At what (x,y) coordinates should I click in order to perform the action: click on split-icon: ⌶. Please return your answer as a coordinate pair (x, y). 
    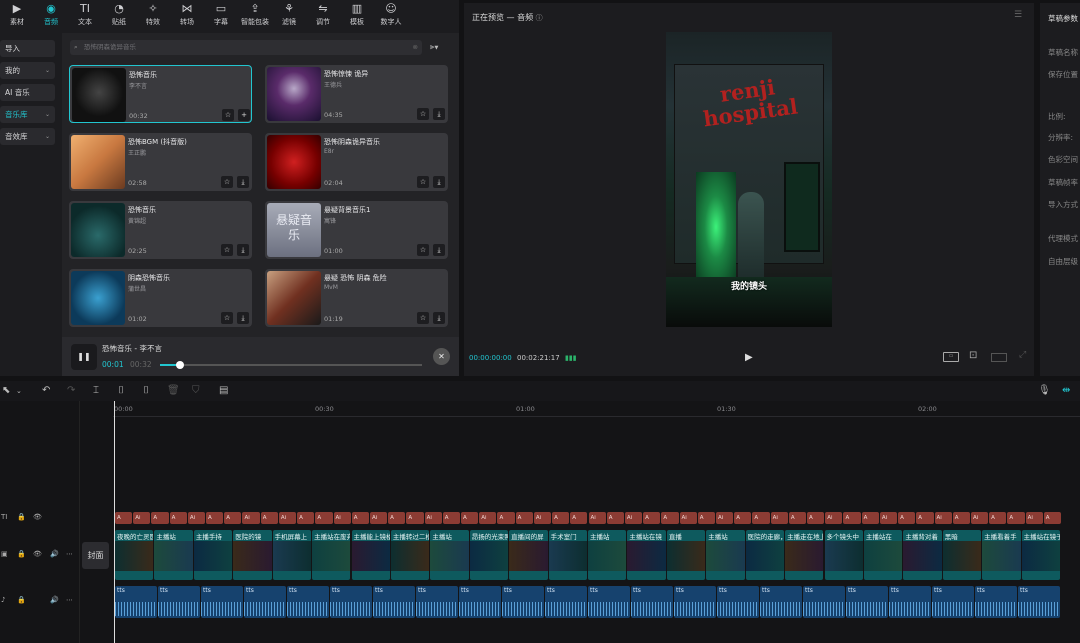
    Looking at the image, I should click on (96, 390).